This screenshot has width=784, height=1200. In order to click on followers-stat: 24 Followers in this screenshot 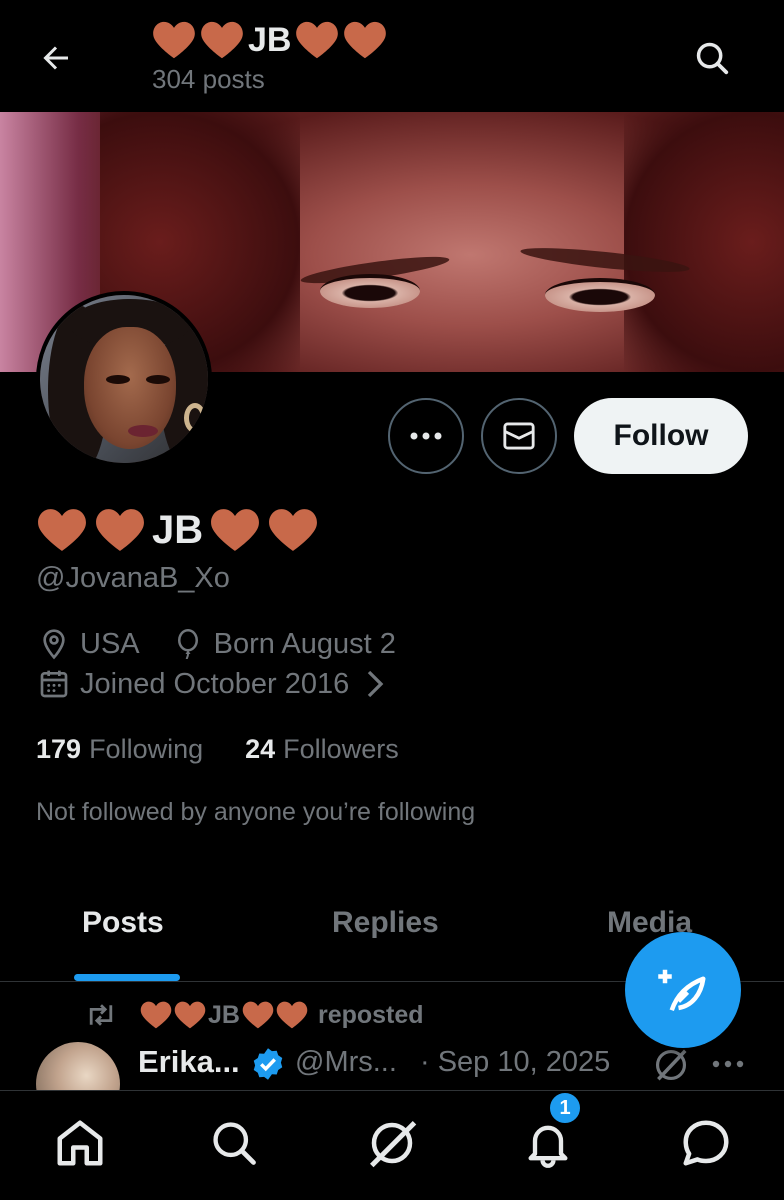, I will do `click(322, 749)`.